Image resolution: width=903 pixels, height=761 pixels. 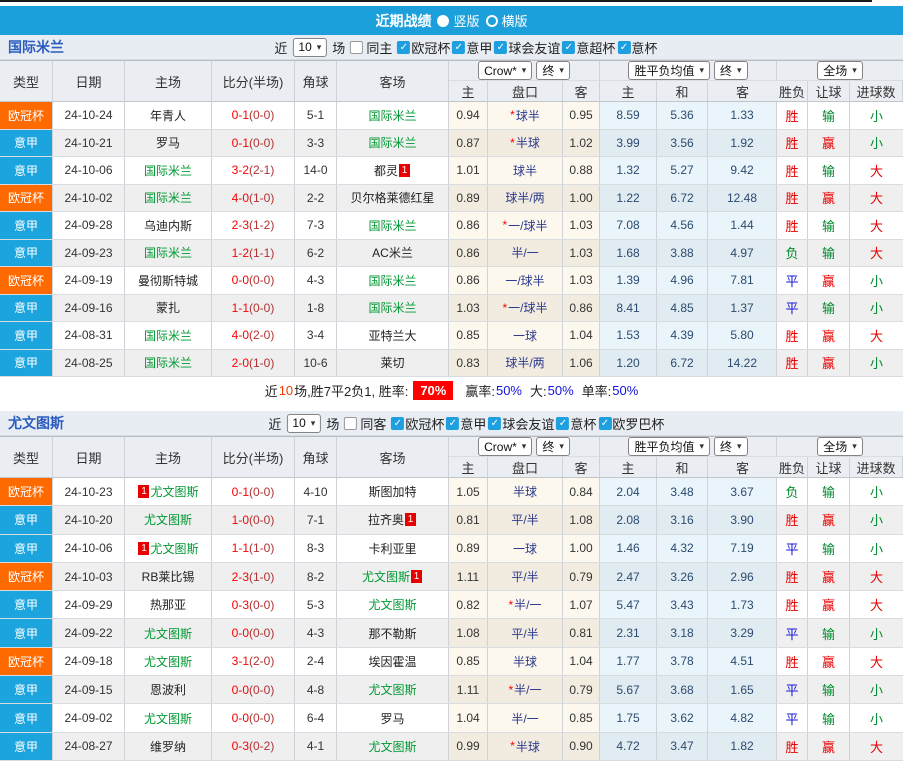 What do you see at coordinates (262, 252) in the screenshot?
I see `halftime-score: (1-1)` at bounding box center [262, 252].